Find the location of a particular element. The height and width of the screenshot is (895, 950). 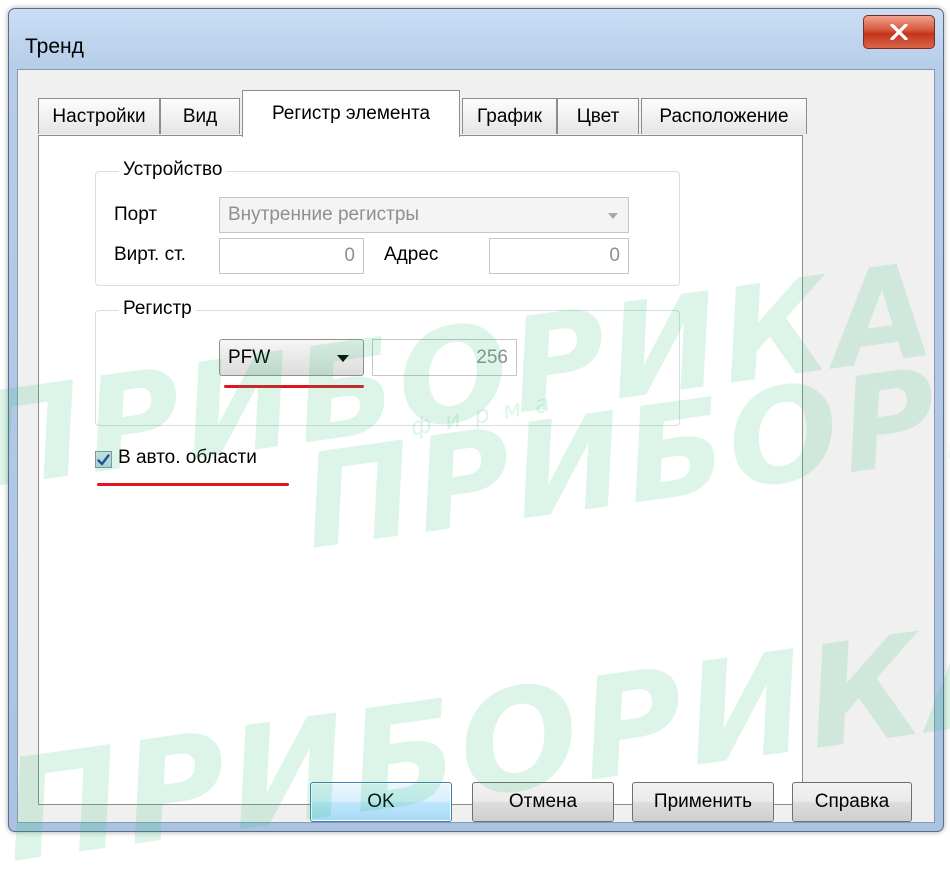

virt-station-label: Вирт. ст. is located at coordinates (150, 254).